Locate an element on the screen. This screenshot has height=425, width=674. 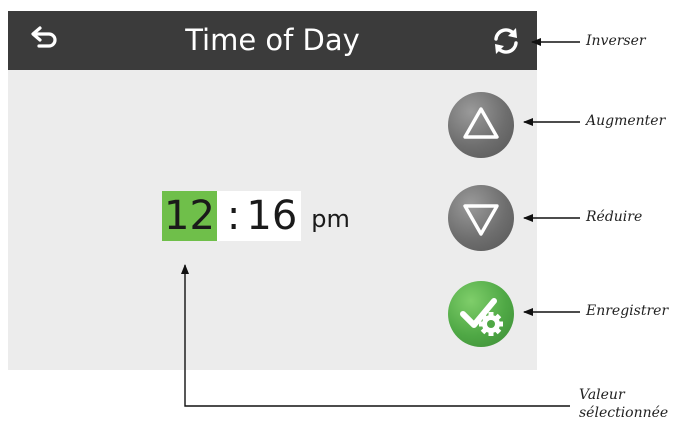
annotation-invert: Inverser is located at coordinates (616, 41).